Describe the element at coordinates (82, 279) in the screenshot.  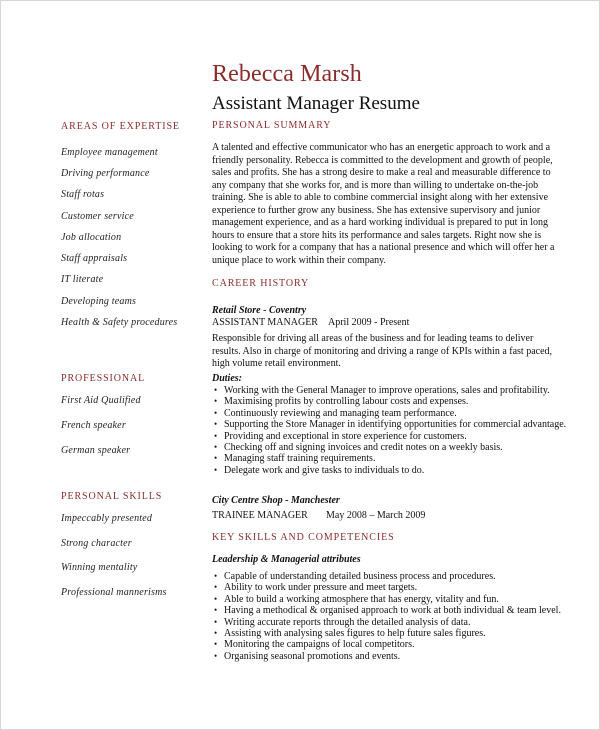
I see `expertise-item: IT literate` at that location.